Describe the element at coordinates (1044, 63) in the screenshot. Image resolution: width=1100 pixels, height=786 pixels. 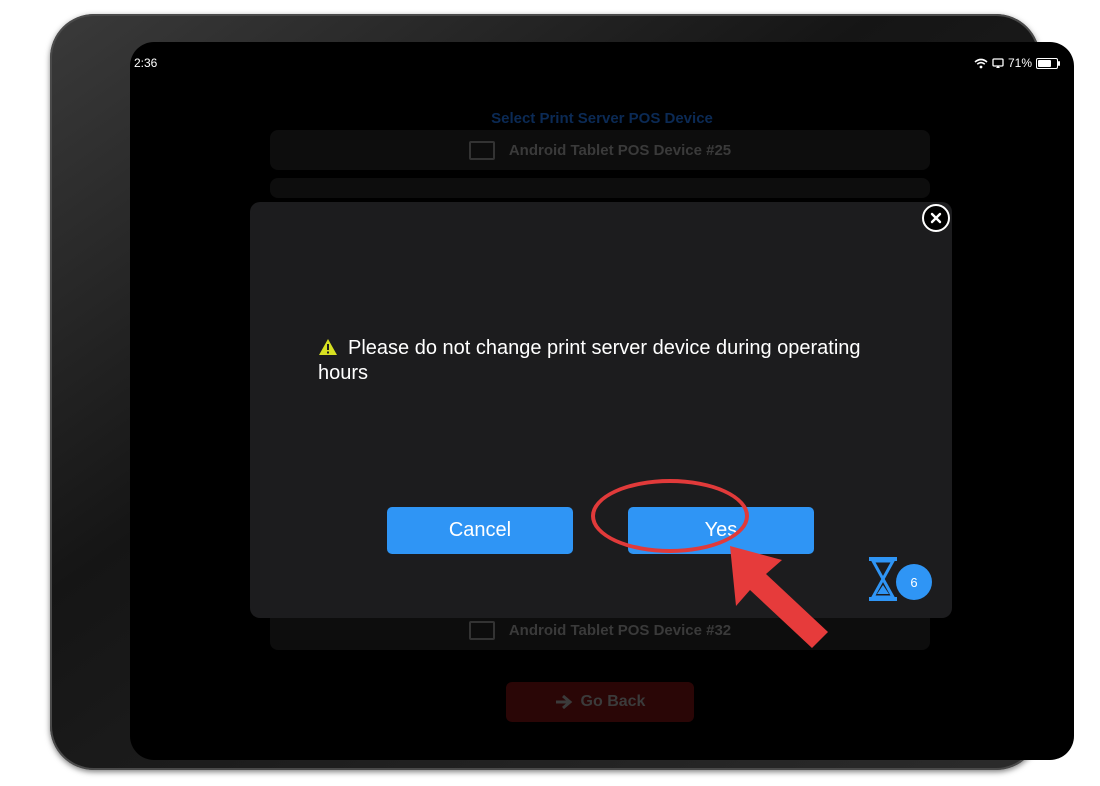
I see `battery-level` at that location.